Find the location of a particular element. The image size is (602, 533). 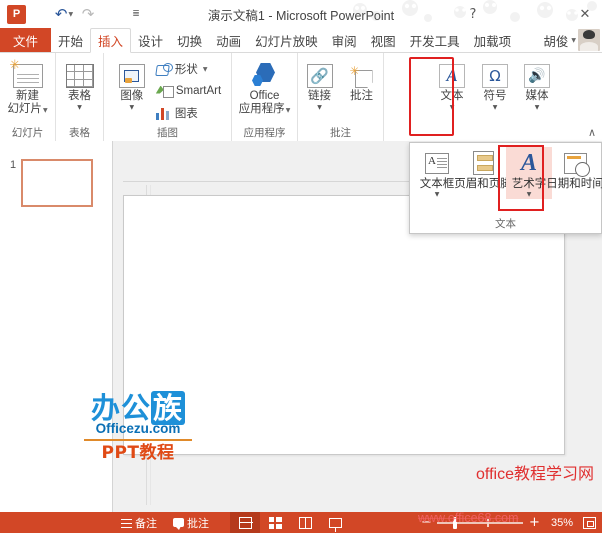

watermark-status-url: www.office68.com is located at coordinates (468, 518).